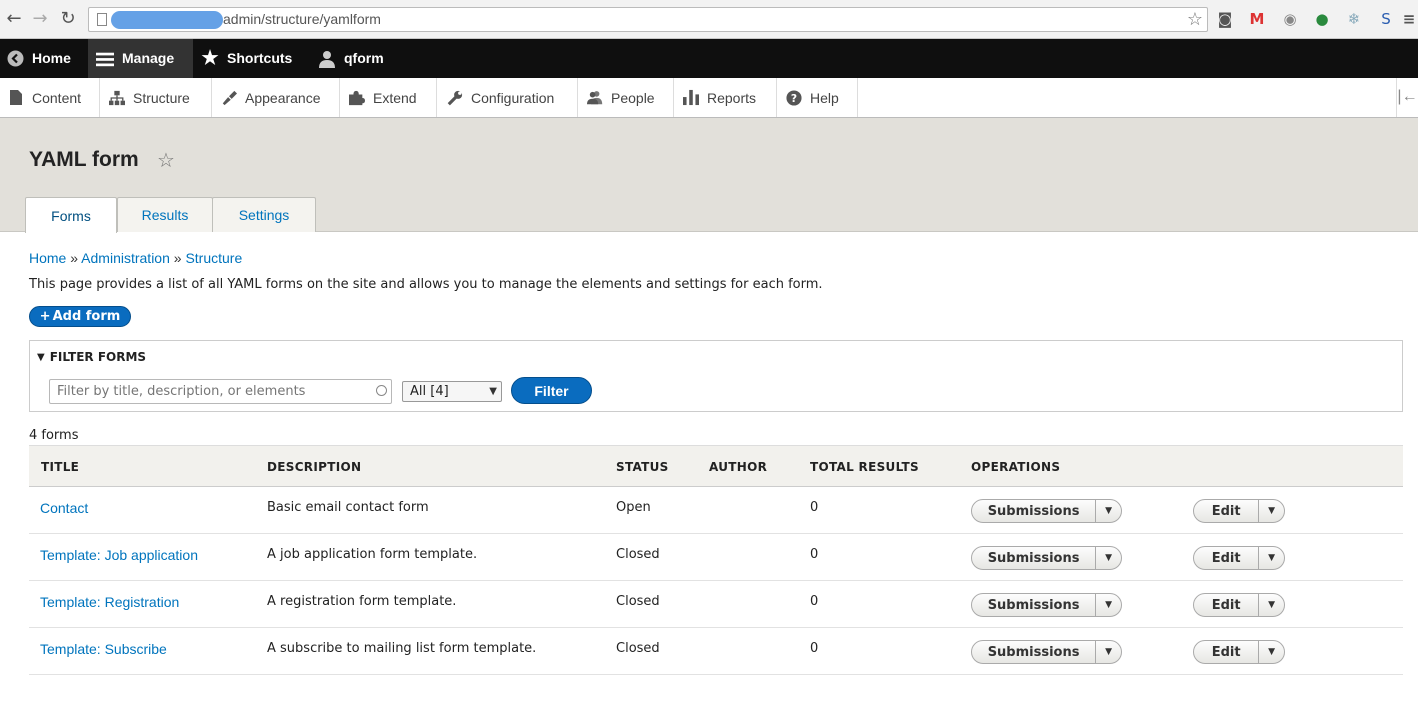  What do you see at coordinates (314, 467) in the screenshot?
I see `column-header-description: DESCRIPTION` at bounding box center [314, 467].